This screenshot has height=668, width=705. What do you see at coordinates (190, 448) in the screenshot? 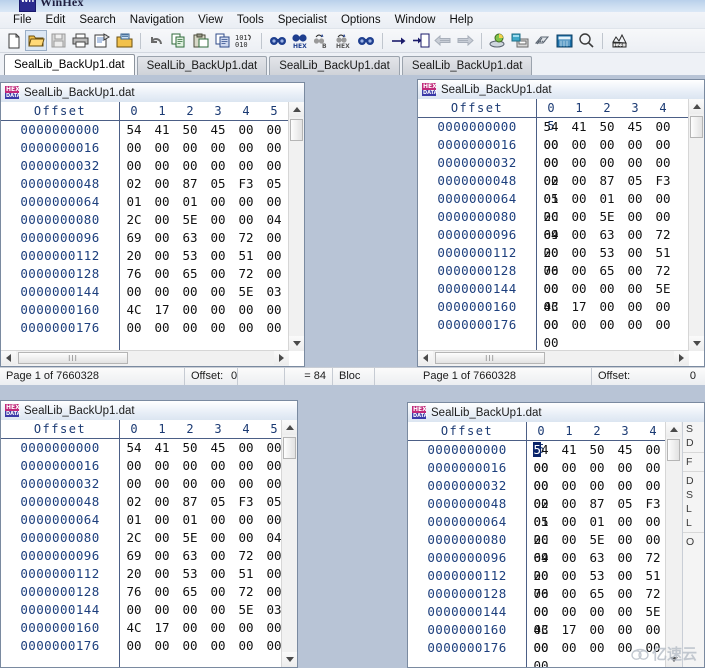
I see `hex-byte: 50` at bounding box center [190, 448].